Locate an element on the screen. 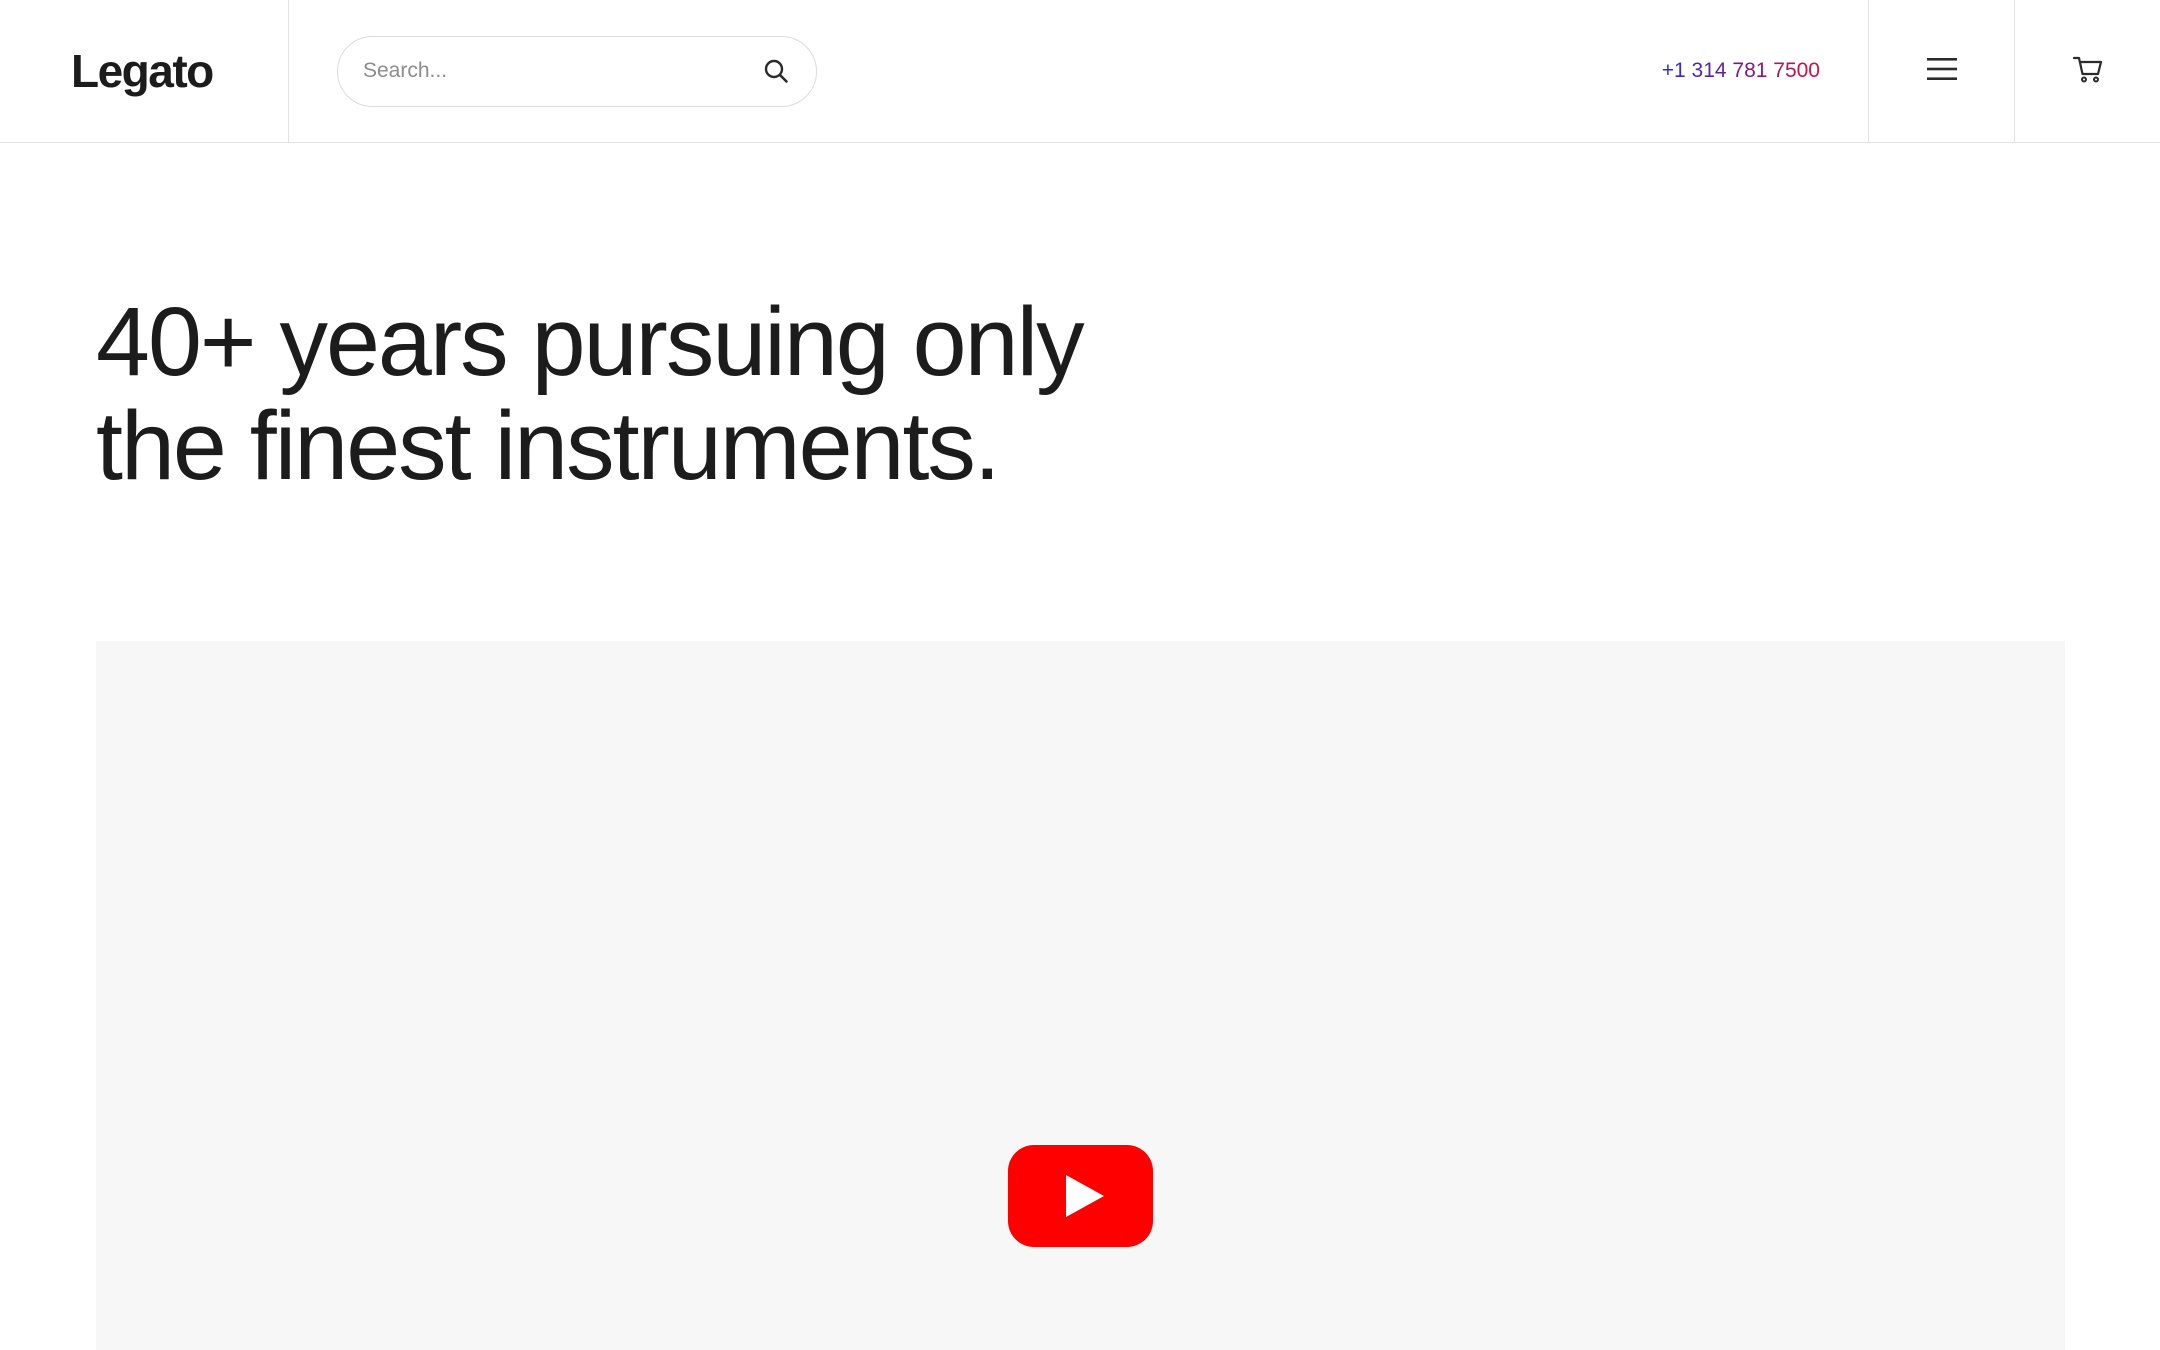 Image resolution: width=2160 pixels, height=1350 pixels. phone-link: +1 314 781 7500 is located at coordinates (1741, 71).